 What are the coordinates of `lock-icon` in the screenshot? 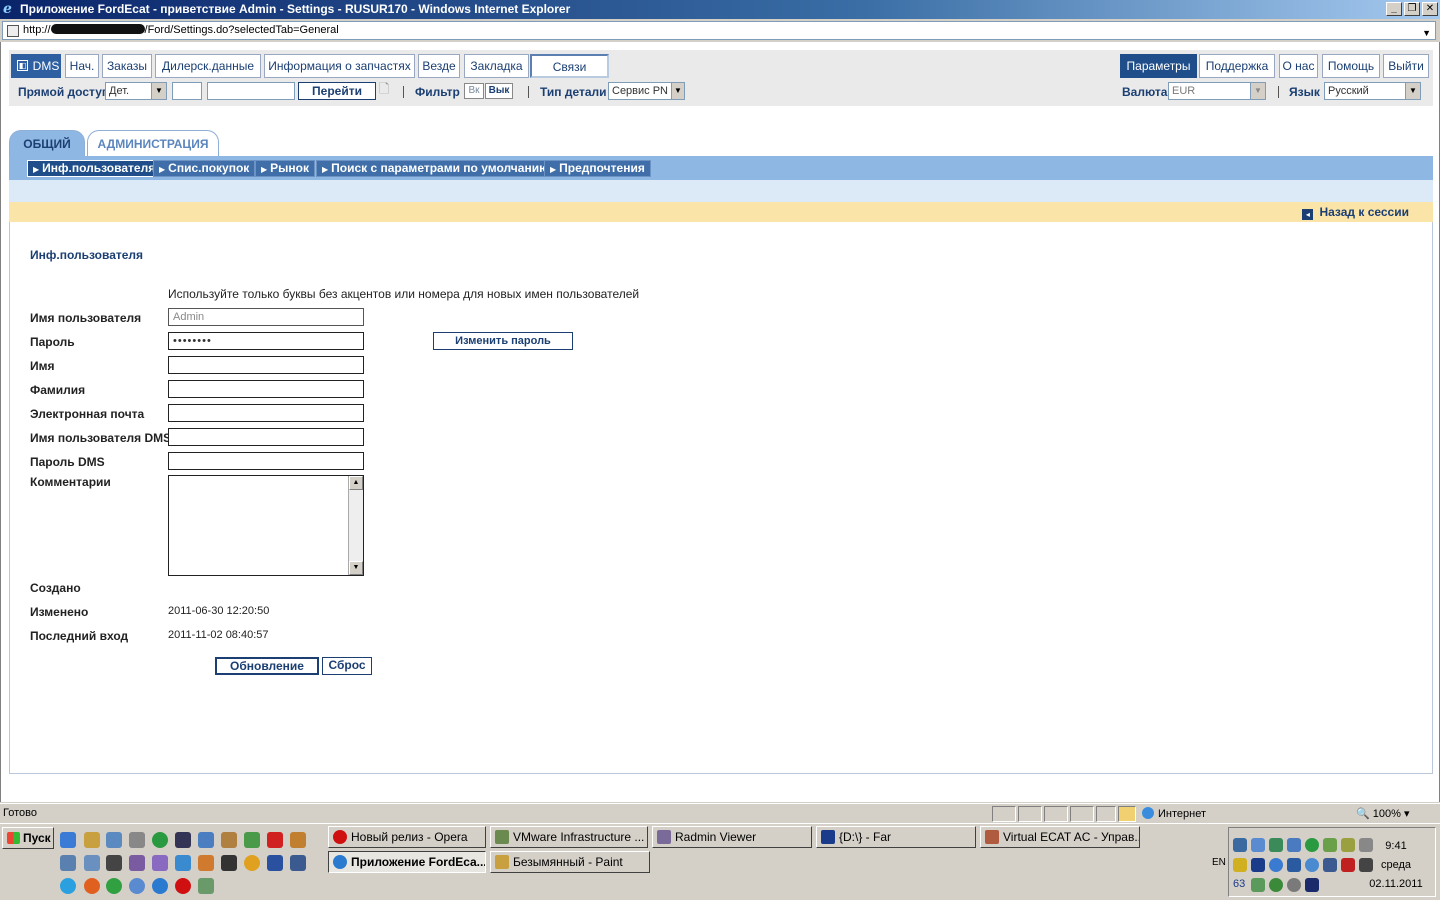 It's located at (1127, 814).